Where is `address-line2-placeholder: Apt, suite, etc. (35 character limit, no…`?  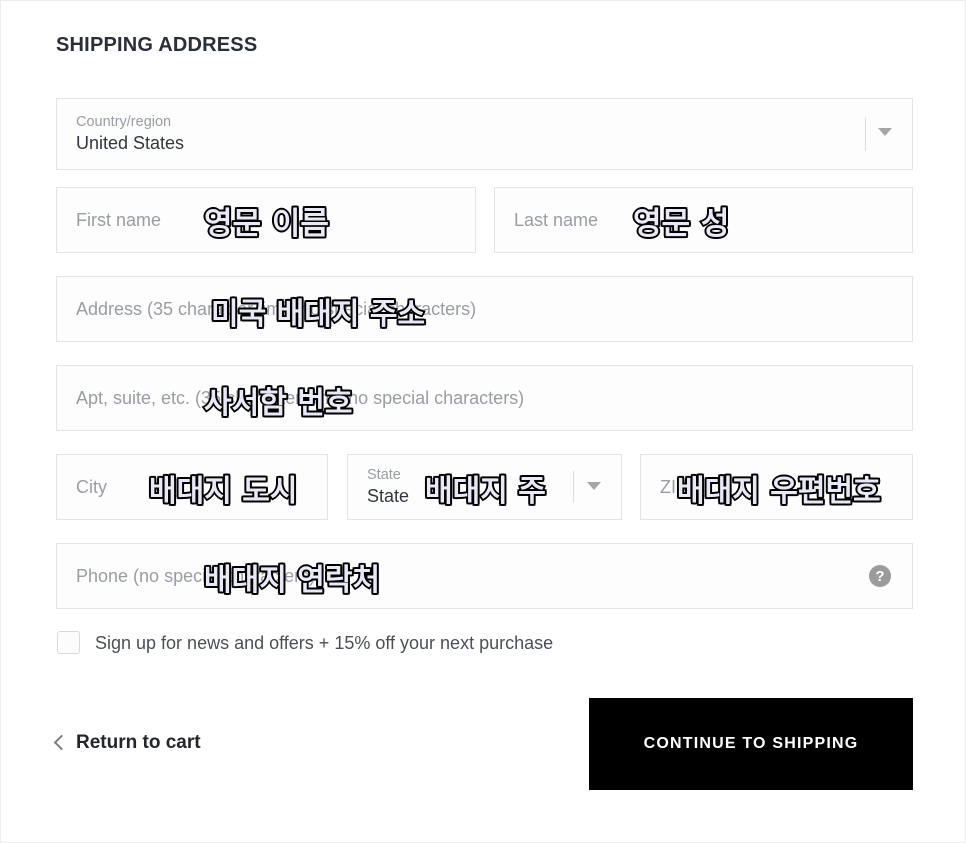 address-line2-placeholder: Apt, suite, etc. (35 character limit, no… is located at coordinates (300, 397).